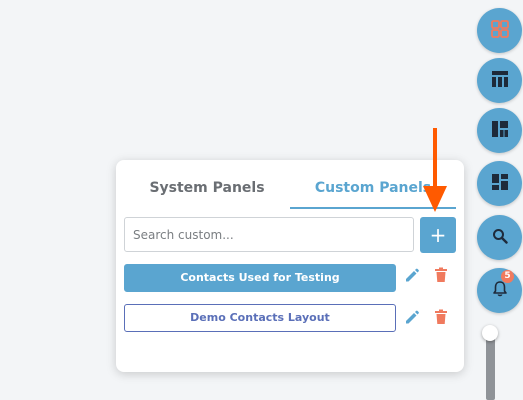 The height and width of the screenshot is (400, 523). Describe the element at coordinates (207, 194) in the screenshot. I see `tab-system-panels: System Panels` at that location.